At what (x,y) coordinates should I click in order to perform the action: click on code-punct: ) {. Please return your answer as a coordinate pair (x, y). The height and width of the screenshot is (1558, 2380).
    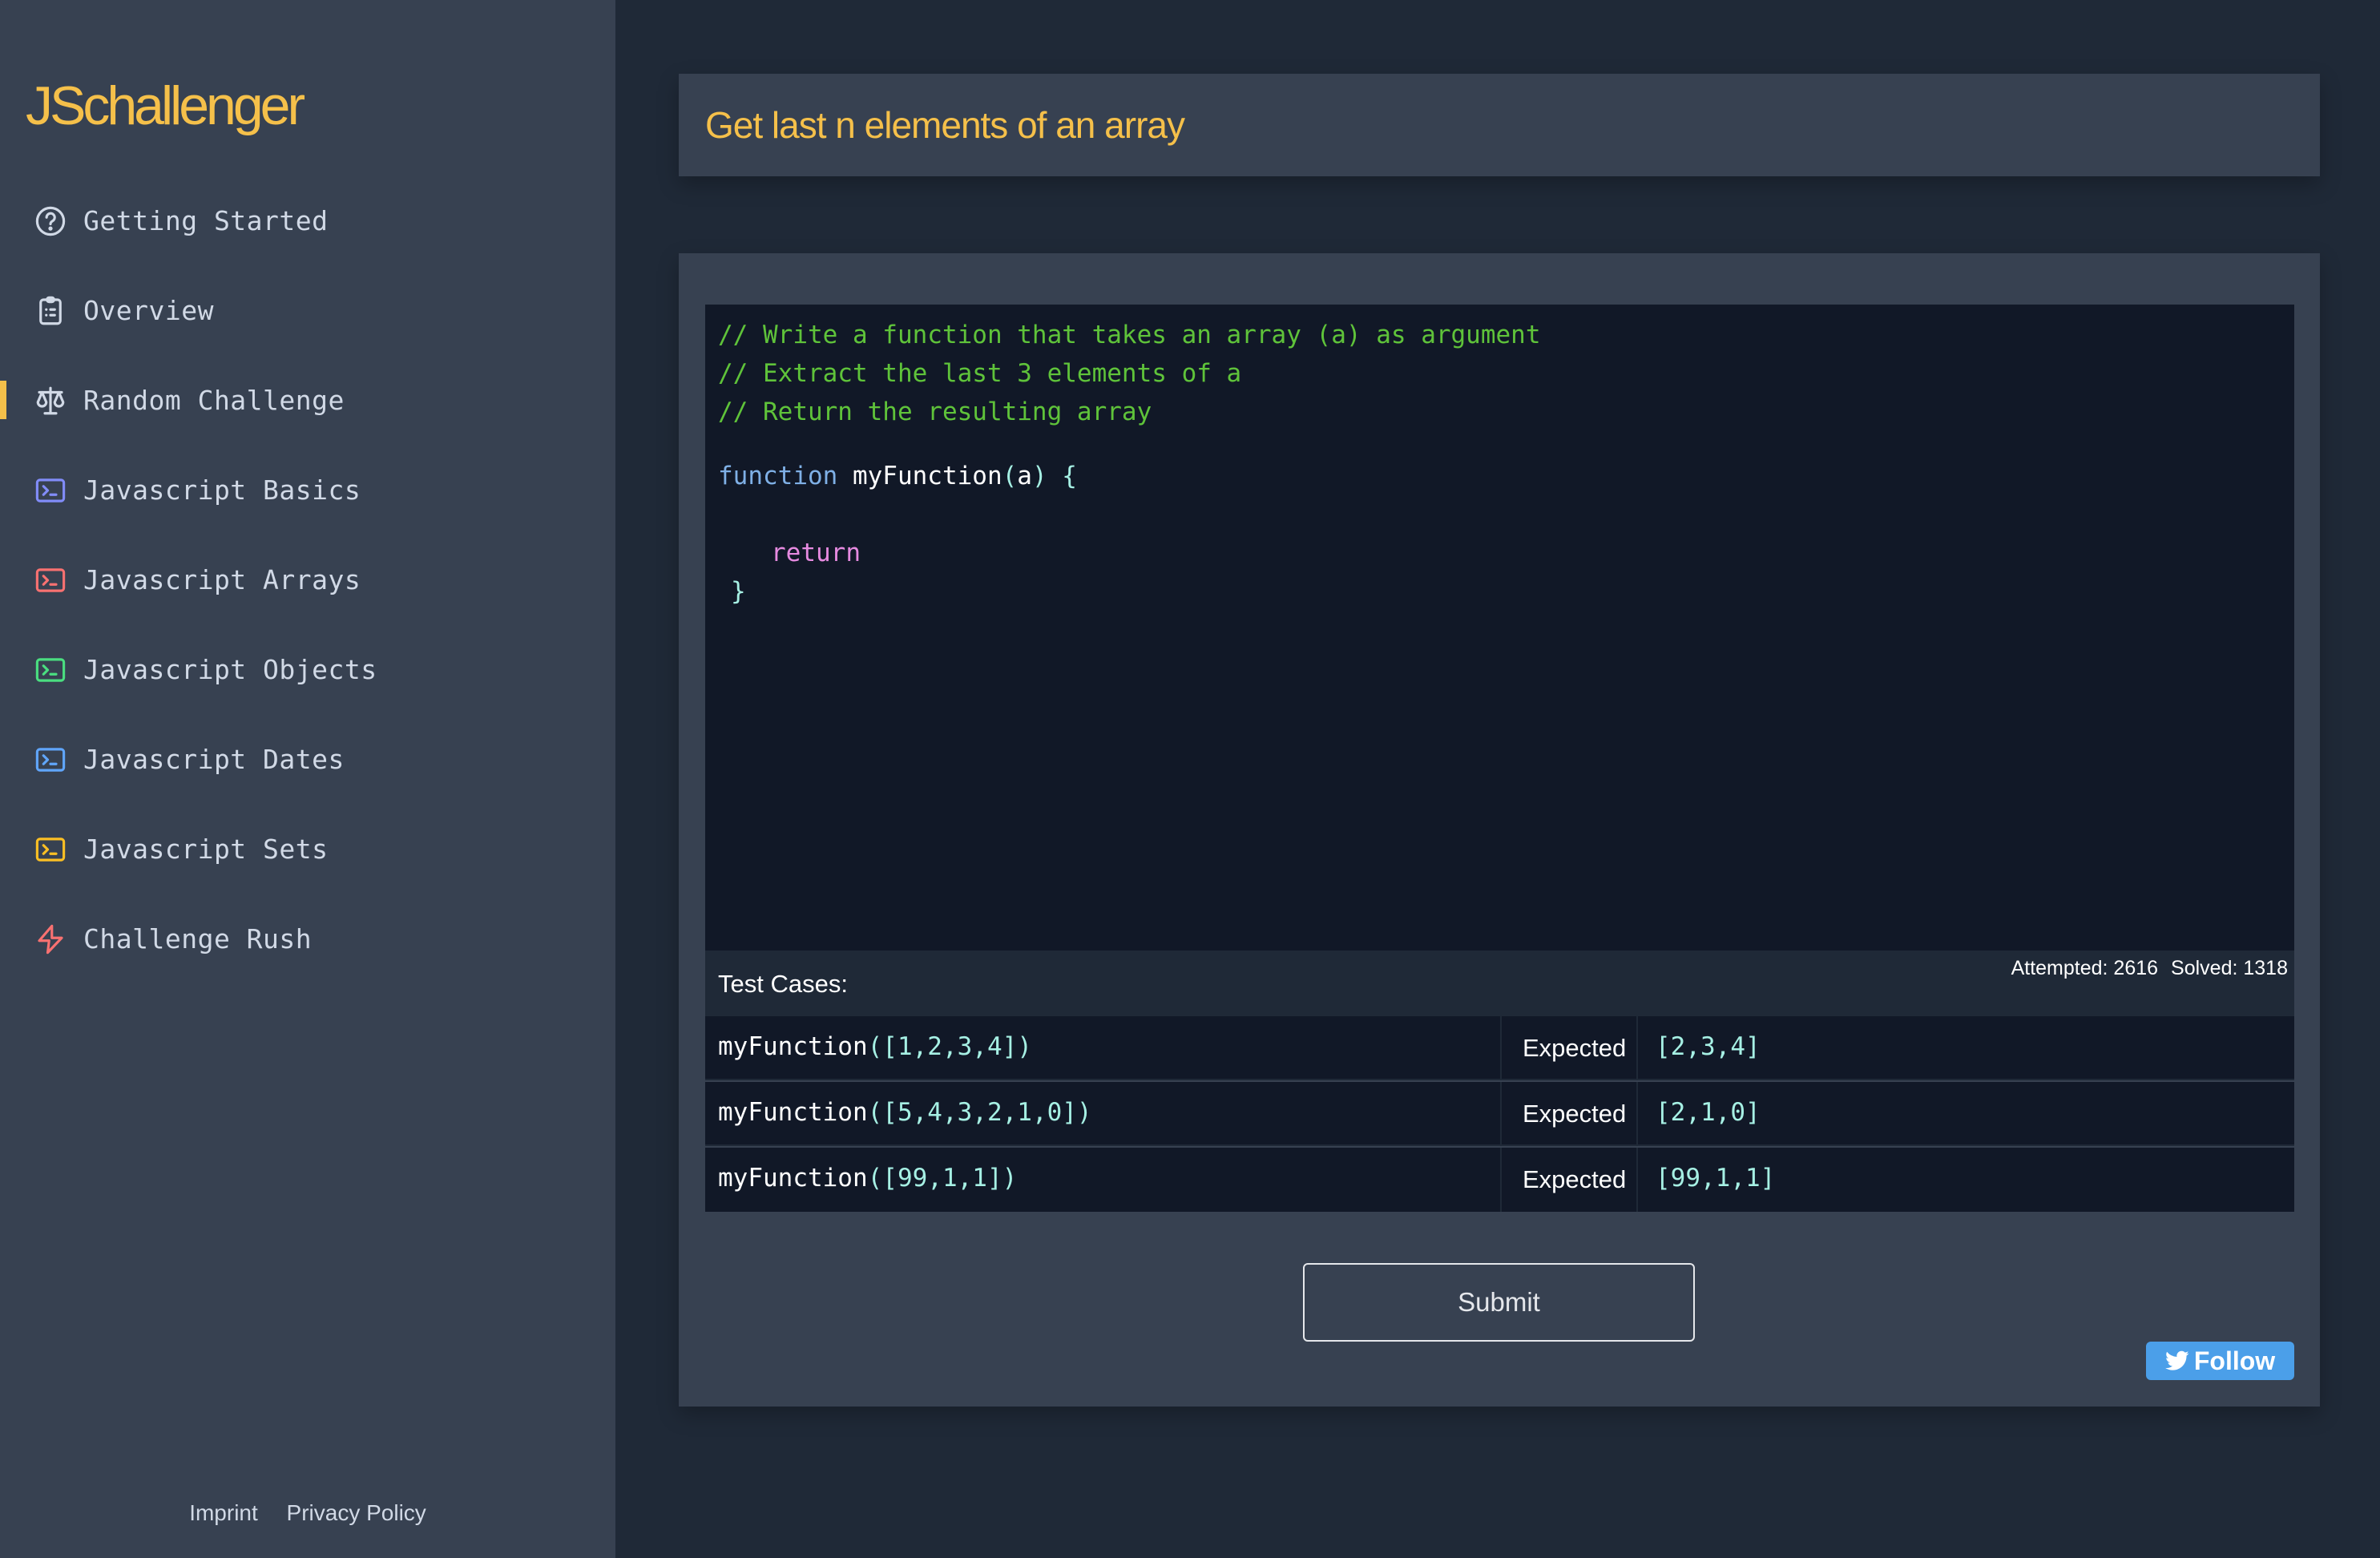
    Looking at the image, I should click on (1054, 476).